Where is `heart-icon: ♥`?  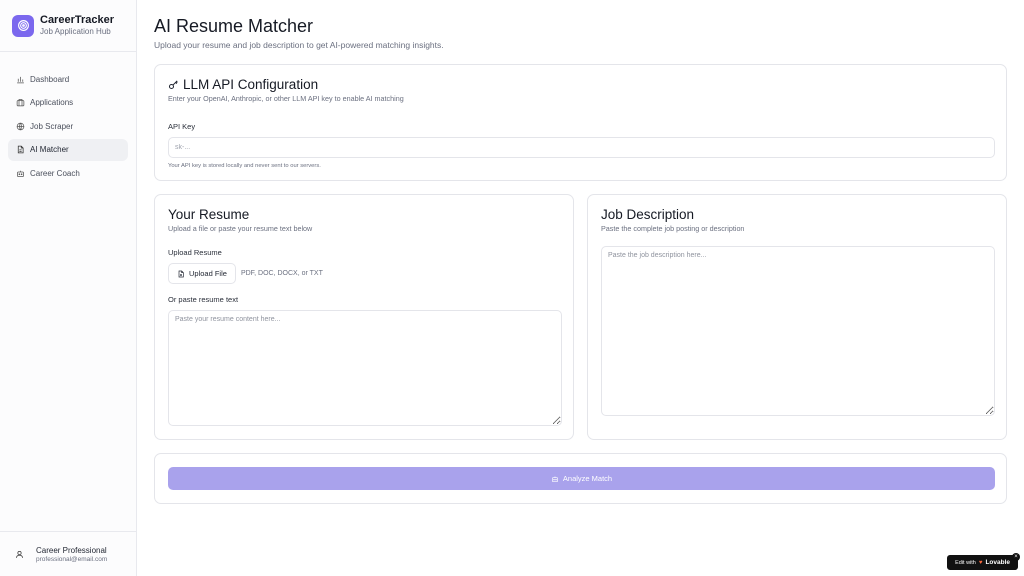
heart-icon: ♥ is located at coordinates (980, 562).